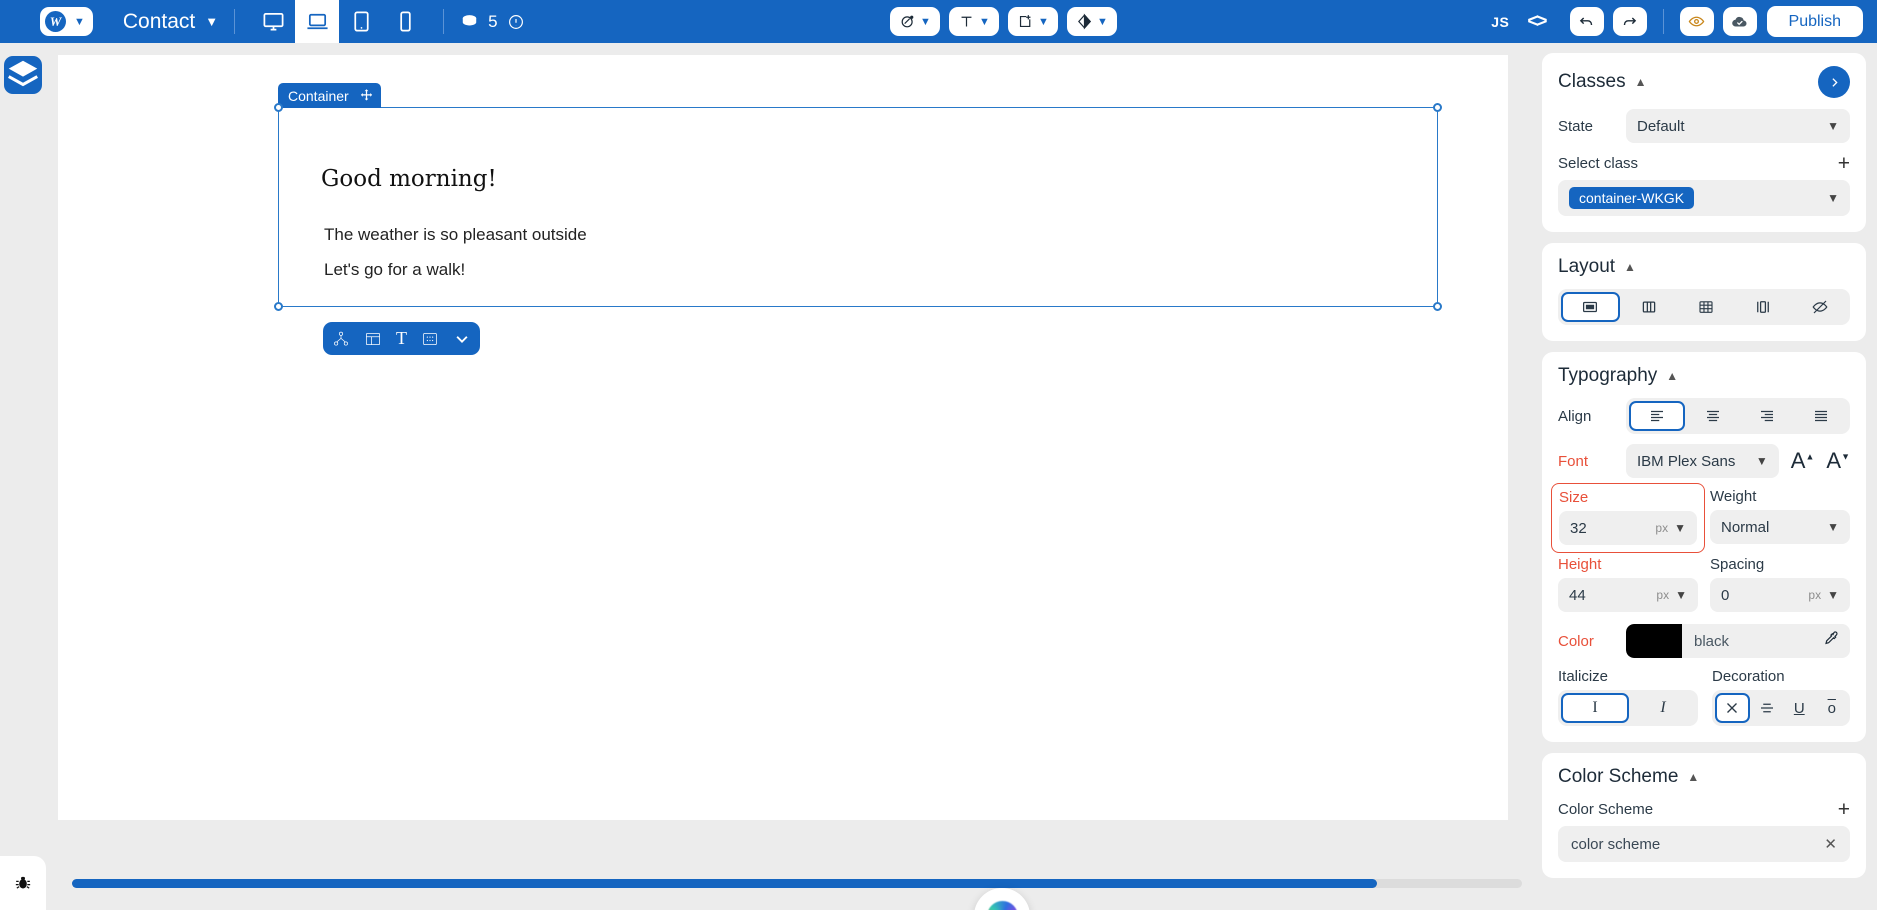  I want to click on publish-button: Publish, so click(1815, 21).